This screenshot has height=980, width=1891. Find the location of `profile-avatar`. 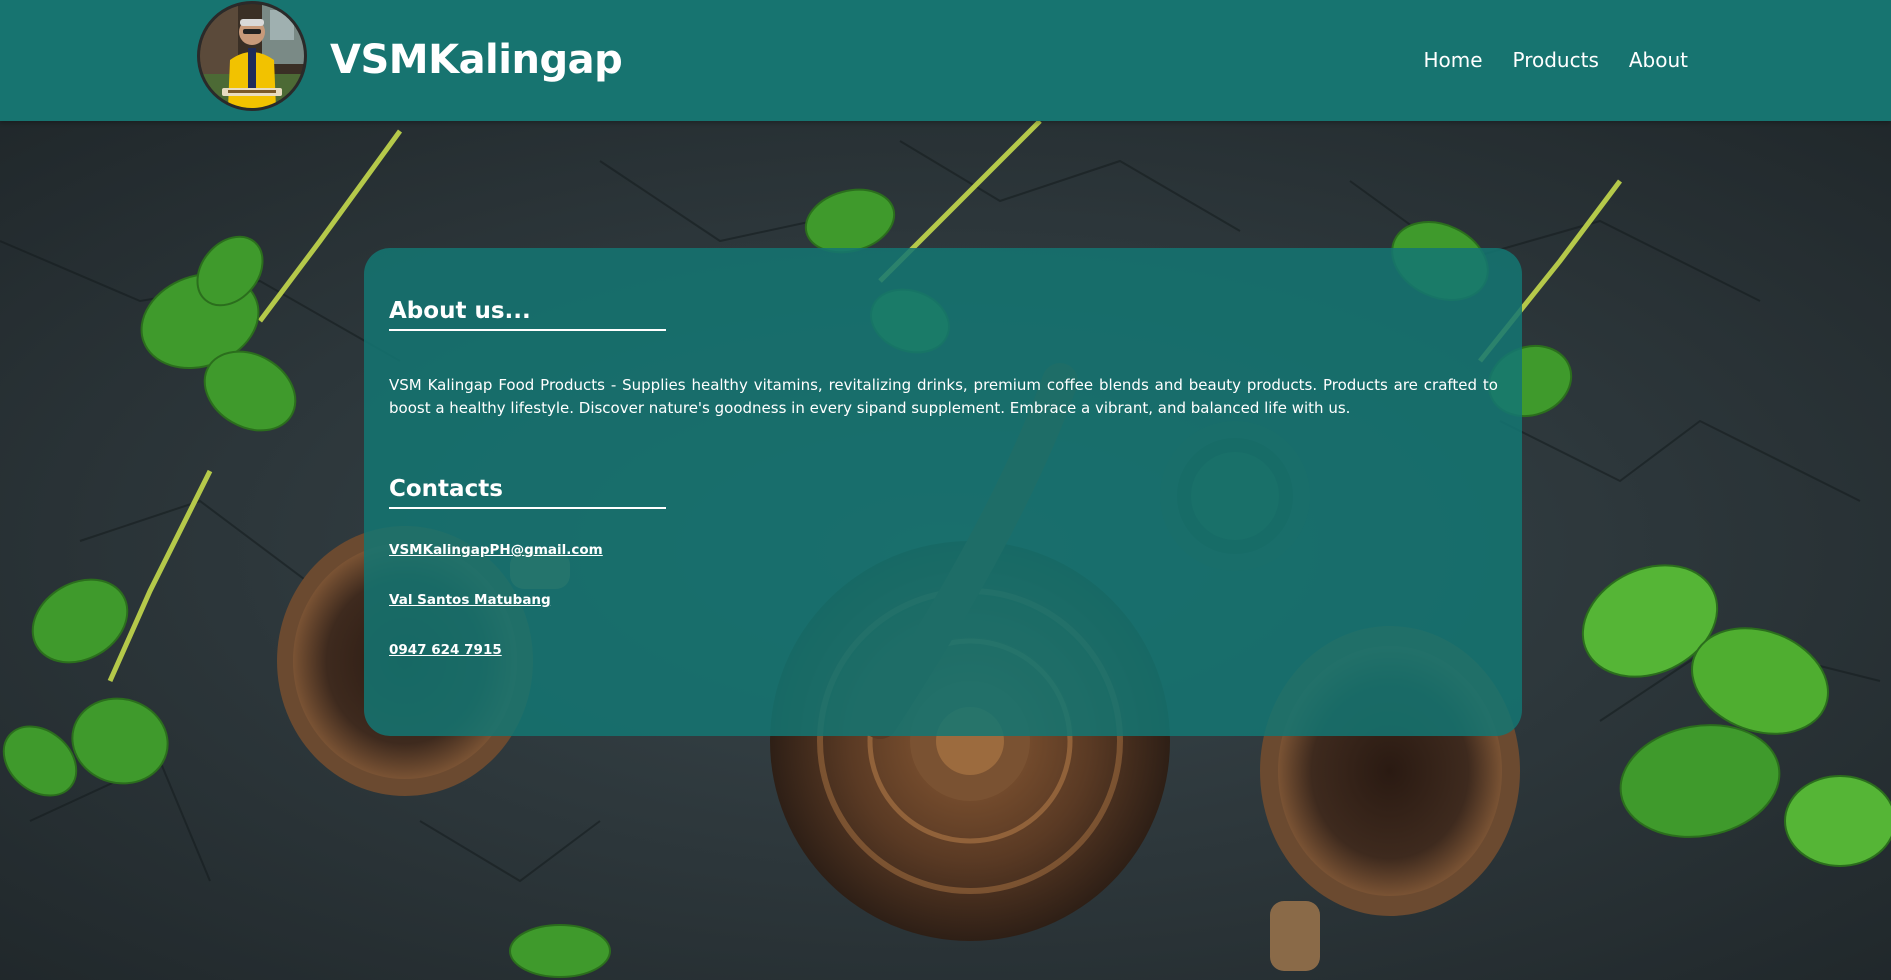

profile-avatar is located at coordinates (252, 56).